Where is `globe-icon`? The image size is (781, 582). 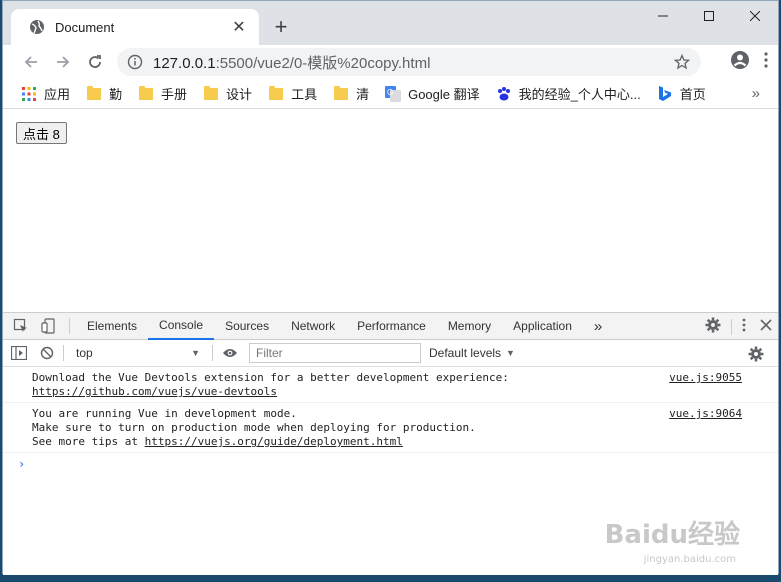 globe-icon is located at coordinates (37, 27).